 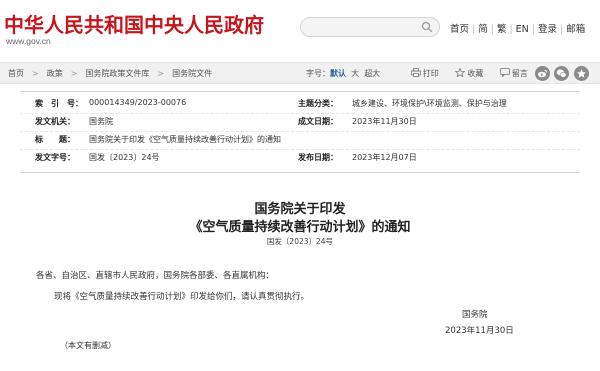 What do you see at coordinates (300, 241) in the screenshot?
I see `article-document-number: 国发〔2023〕24号` at bounding box center [300, 241].